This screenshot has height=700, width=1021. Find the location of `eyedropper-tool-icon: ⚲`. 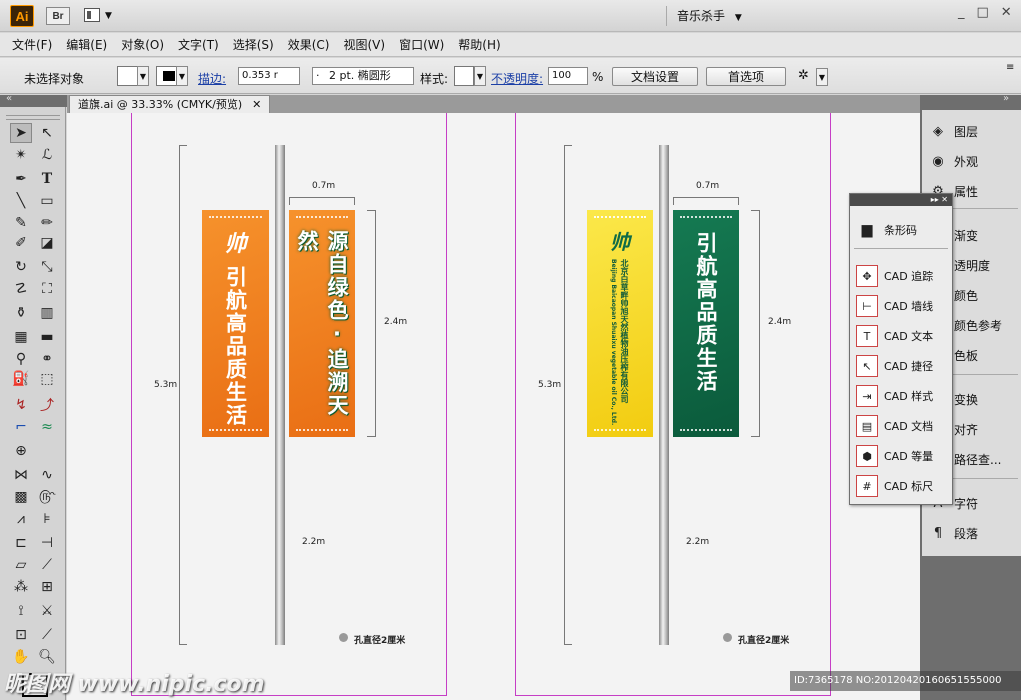

eyedropper-tool-icon: ⚲ is located at coordinates (21, 359).